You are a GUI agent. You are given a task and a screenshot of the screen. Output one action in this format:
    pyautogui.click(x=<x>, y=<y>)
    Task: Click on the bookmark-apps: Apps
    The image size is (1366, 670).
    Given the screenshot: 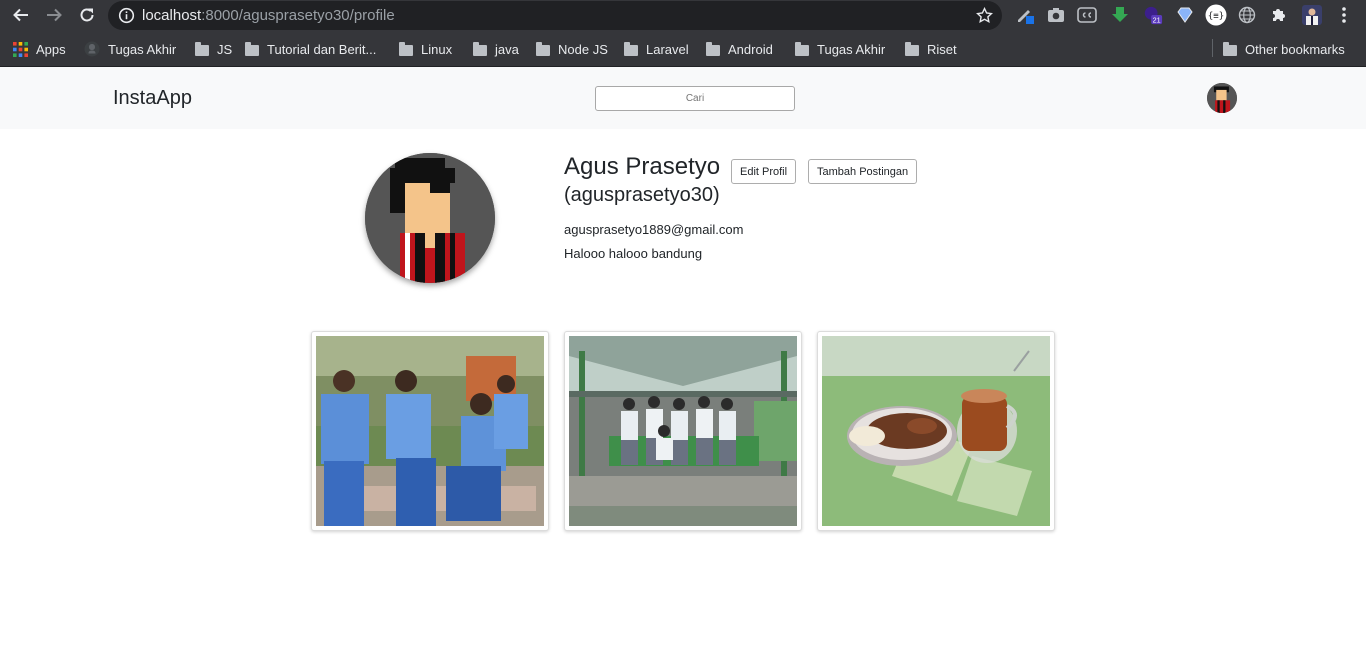 What is the action you would take?
    pyautogui.click(x=39, y=49)
    